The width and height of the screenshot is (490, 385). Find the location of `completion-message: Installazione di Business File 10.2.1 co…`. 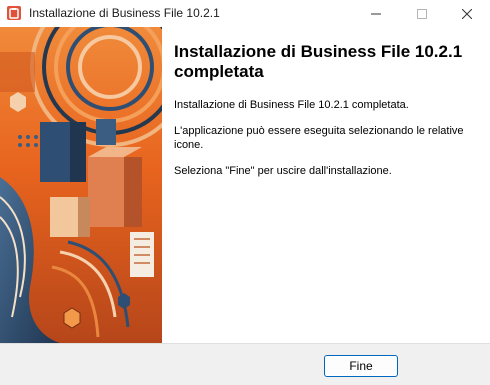

completion-message: Installazione di Business File 10.2.1 co… is located at coordinates (291, 105).